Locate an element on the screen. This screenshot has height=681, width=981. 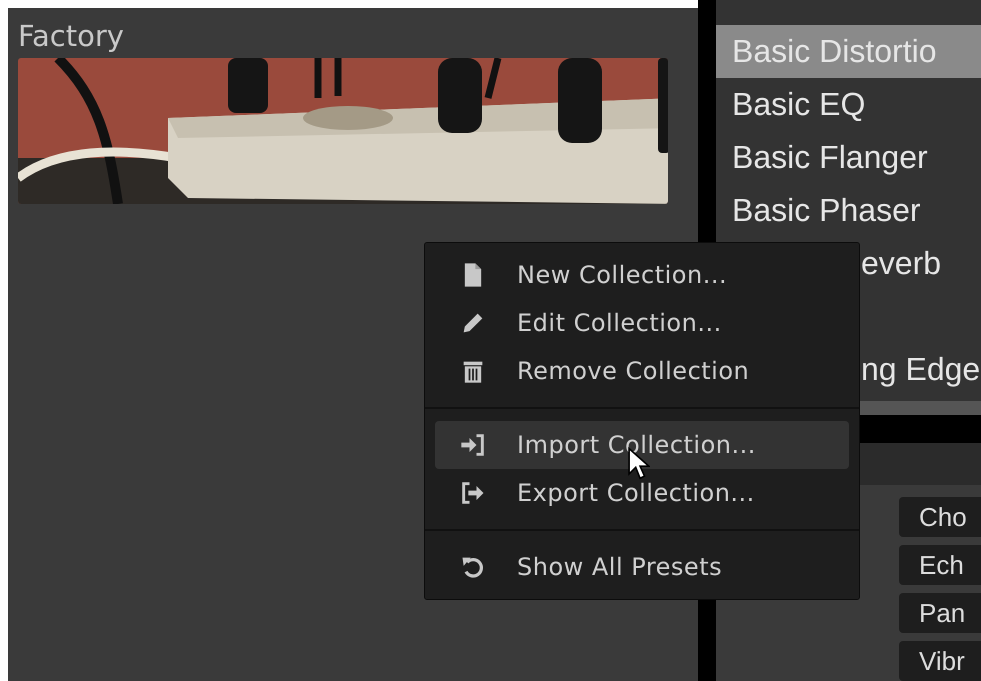
menu-item: Show All Presets is located at coordinates (642, 567).